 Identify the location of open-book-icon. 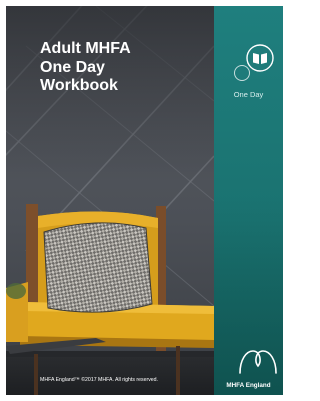
(254, 62).